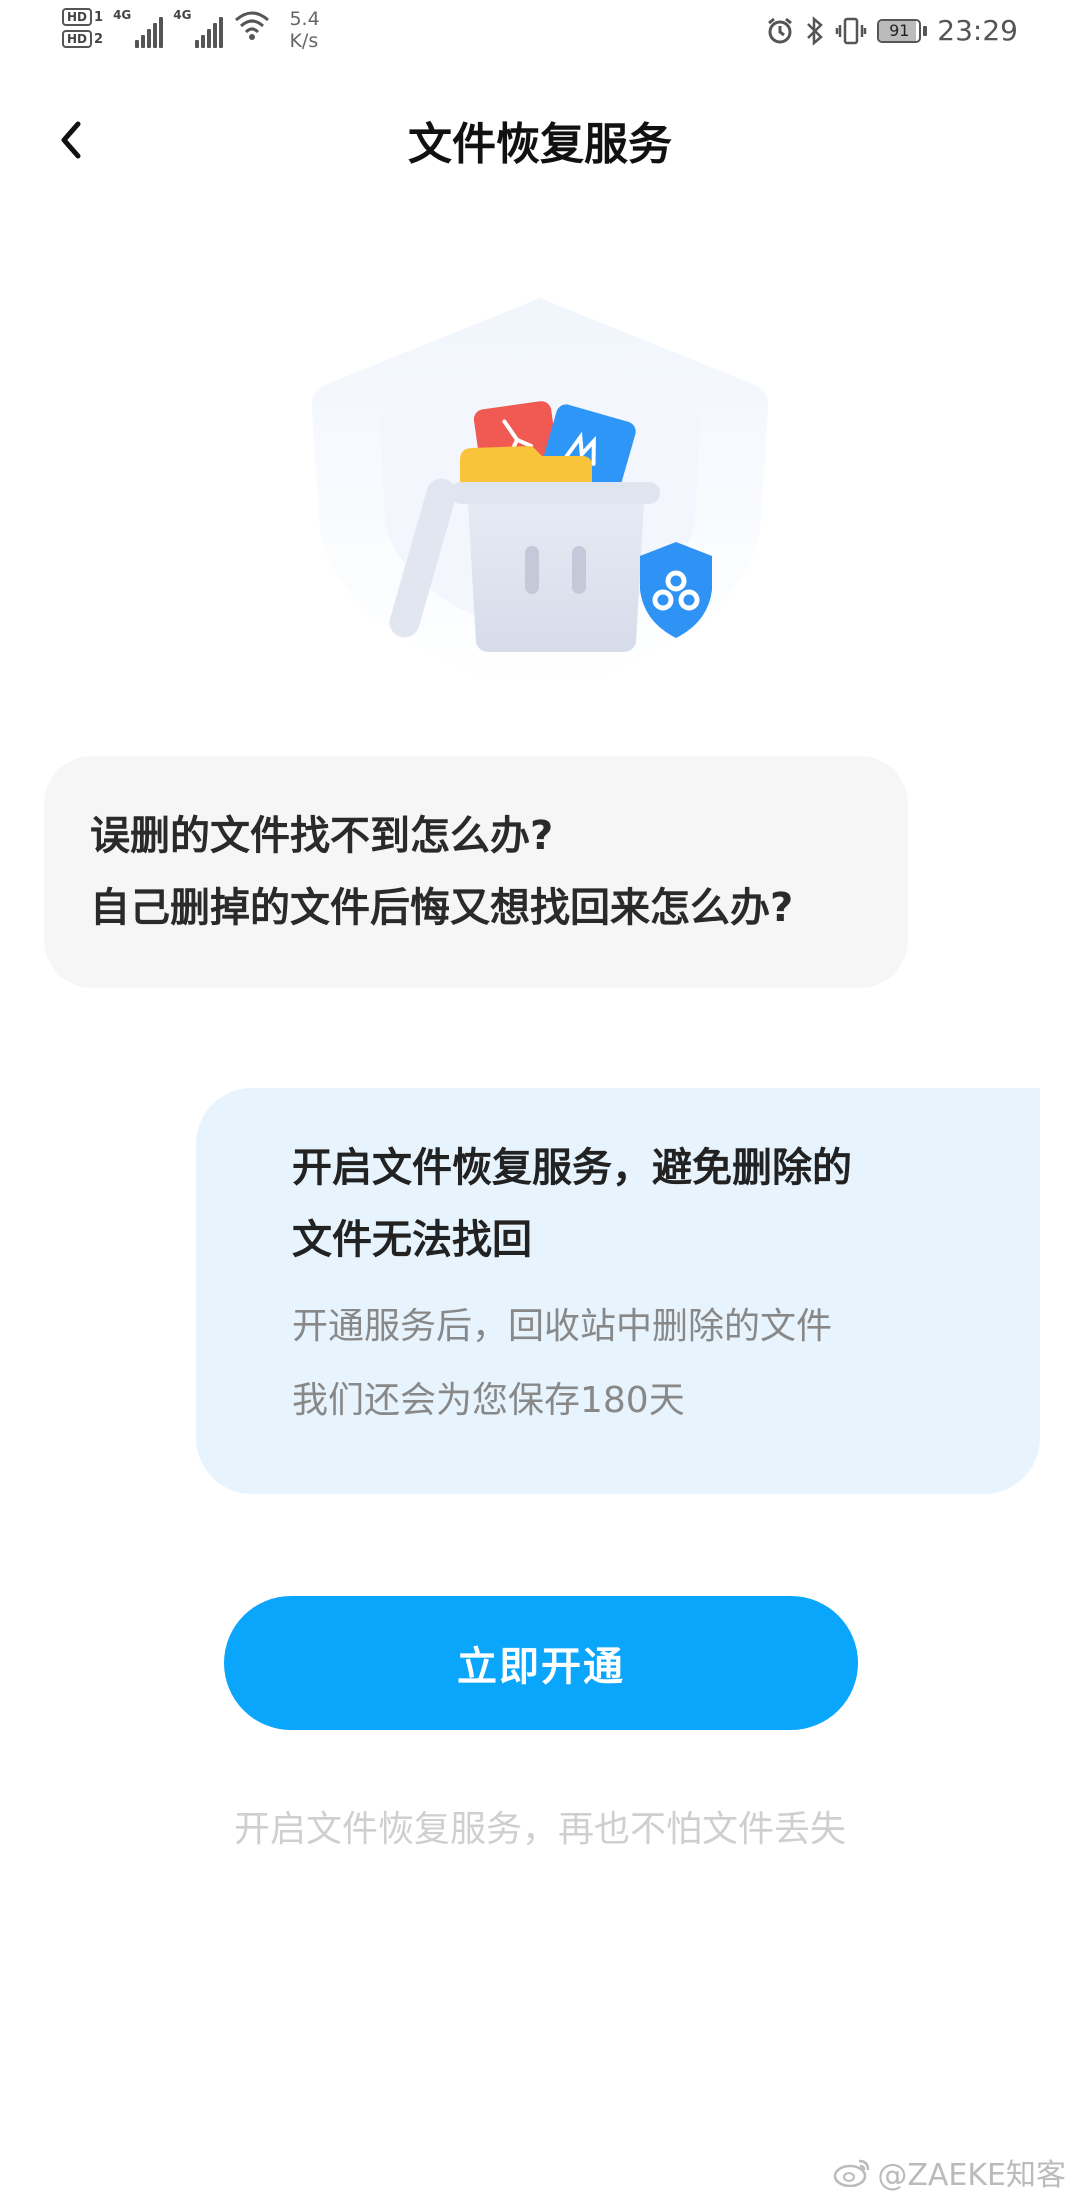 The width and height of the screenshot is (1080, 2204). What do you see at coordinates (971, 2175) in the screenshot?
I see `watermark-text: @ZAEKE知客` at bounding box center [971, 2175].